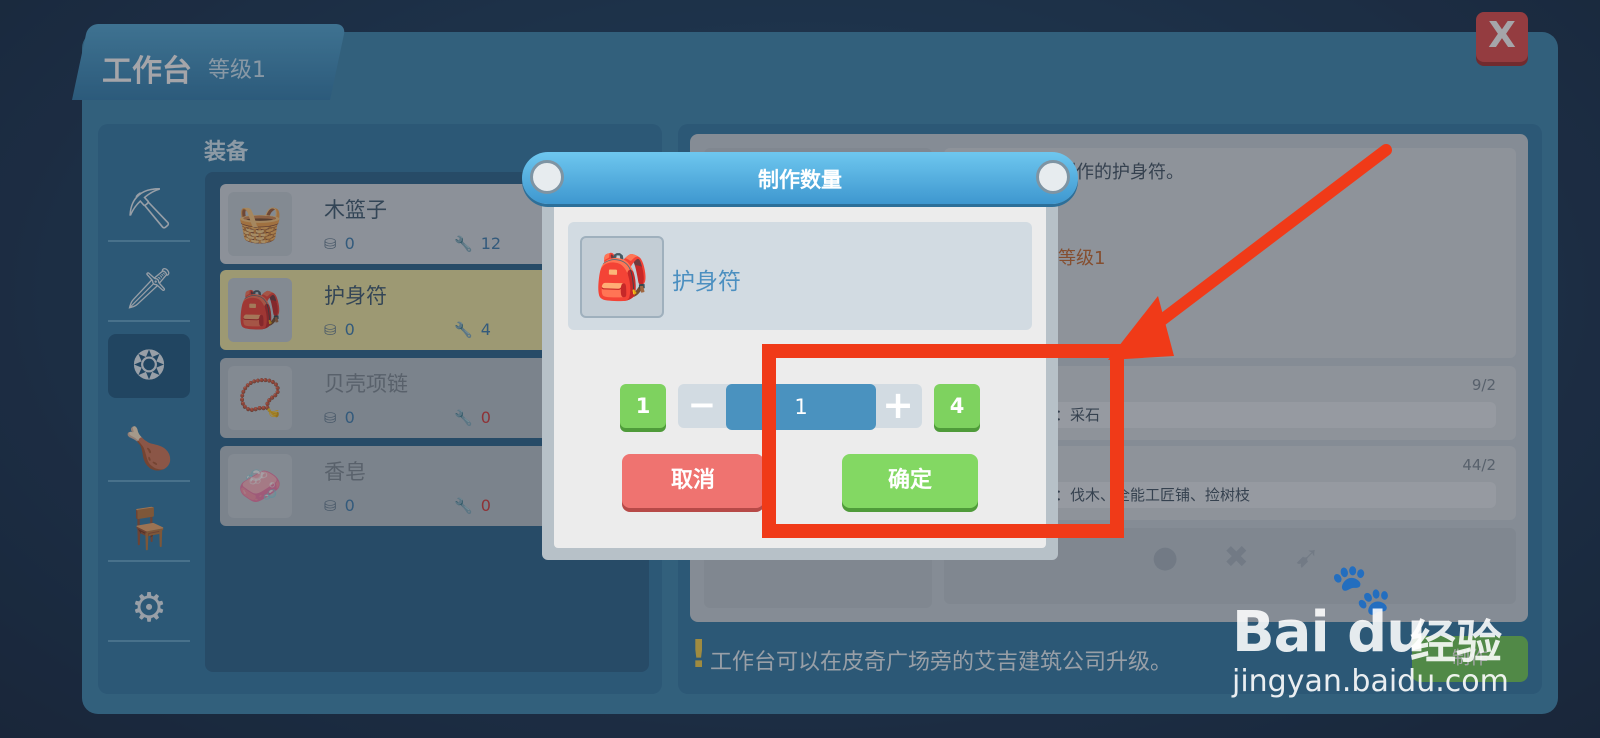 The width and height of the screenshot is (1600, 738). Describe the element at coordinates (1370, 681) in the screenshot. I see `watermark-url: jingyan.baidu.com` at that location.